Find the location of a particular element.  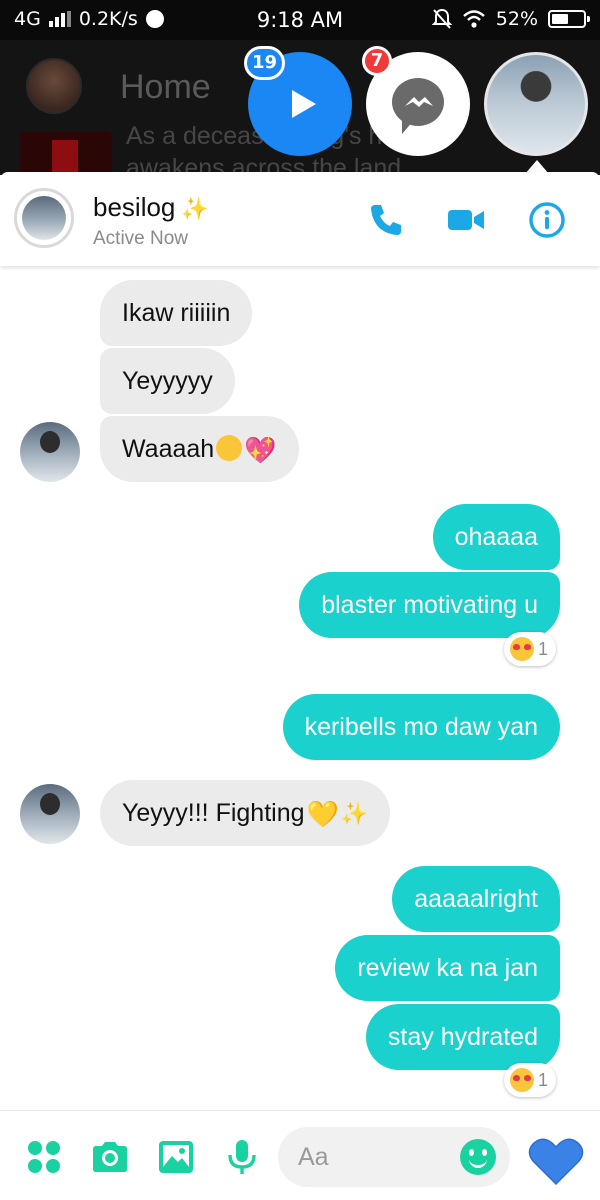

message-bubble: review ka na jan is located at coordinates (447, 968).